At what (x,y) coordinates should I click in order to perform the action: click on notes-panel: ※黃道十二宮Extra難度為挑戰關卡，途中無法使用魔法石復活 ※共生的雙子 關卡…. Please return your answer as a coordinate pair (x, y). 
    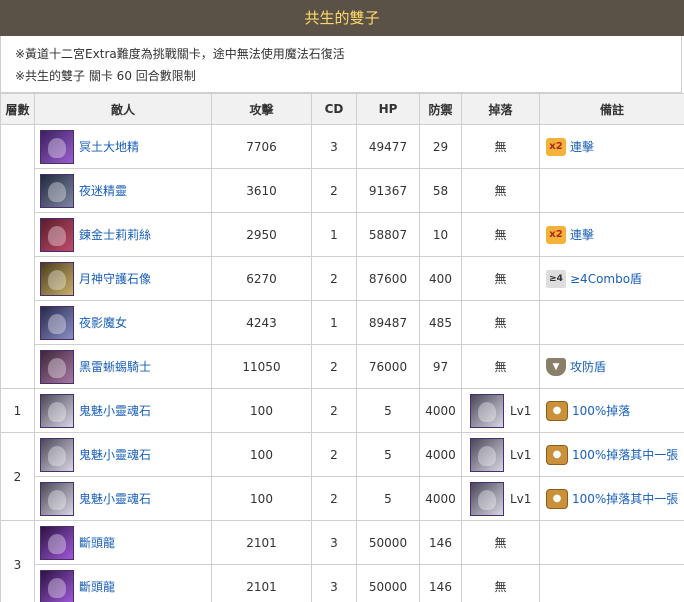
    Looking at the image, I should click on (341, 64).